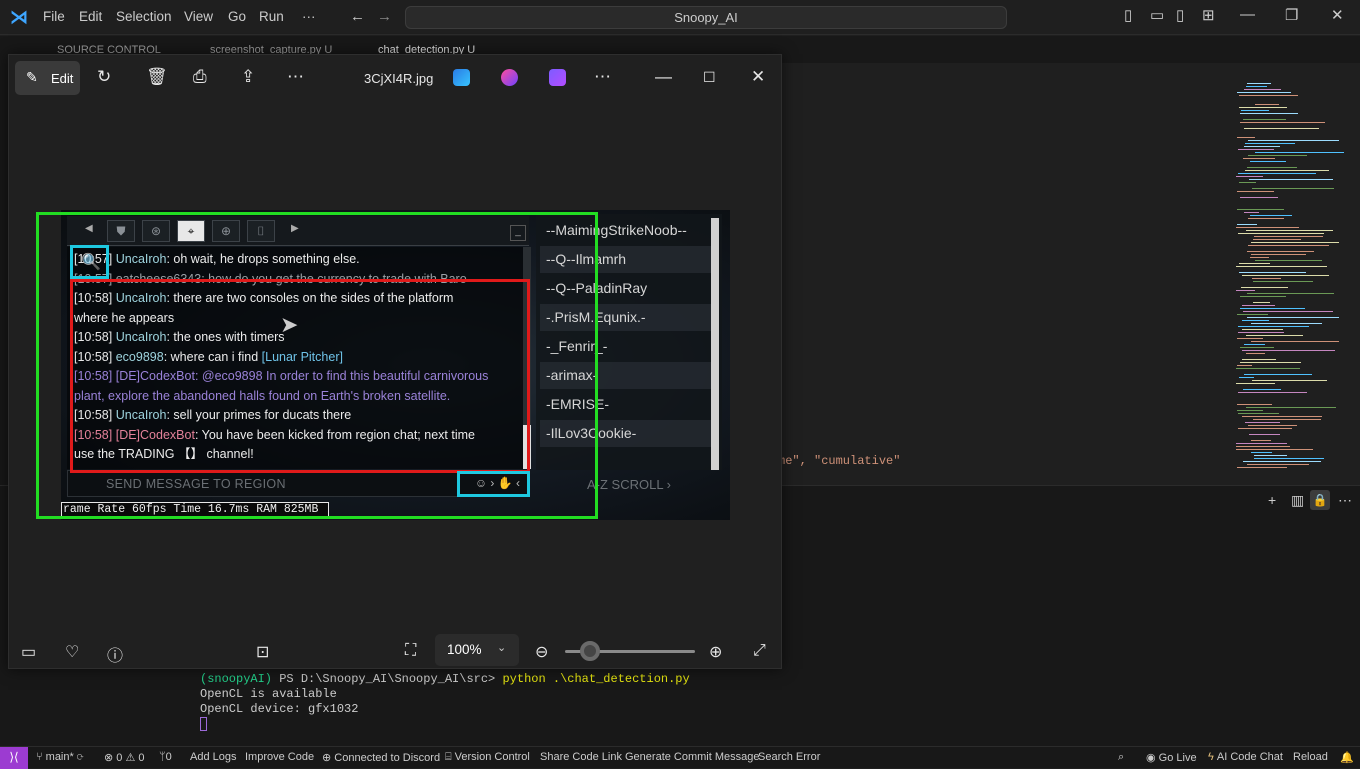  I want to click on ports-icon: ᛘ, so click(162, 757).